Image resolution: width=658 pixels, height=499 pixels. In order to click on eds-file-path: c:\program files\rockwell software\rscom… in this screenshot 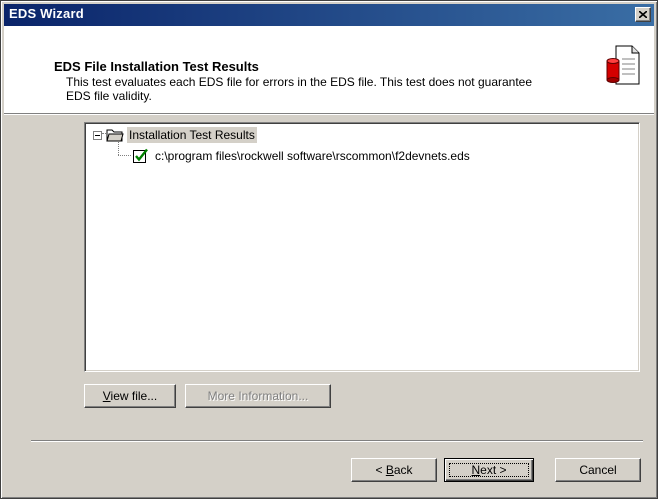, I will do `click(312, 156)`.